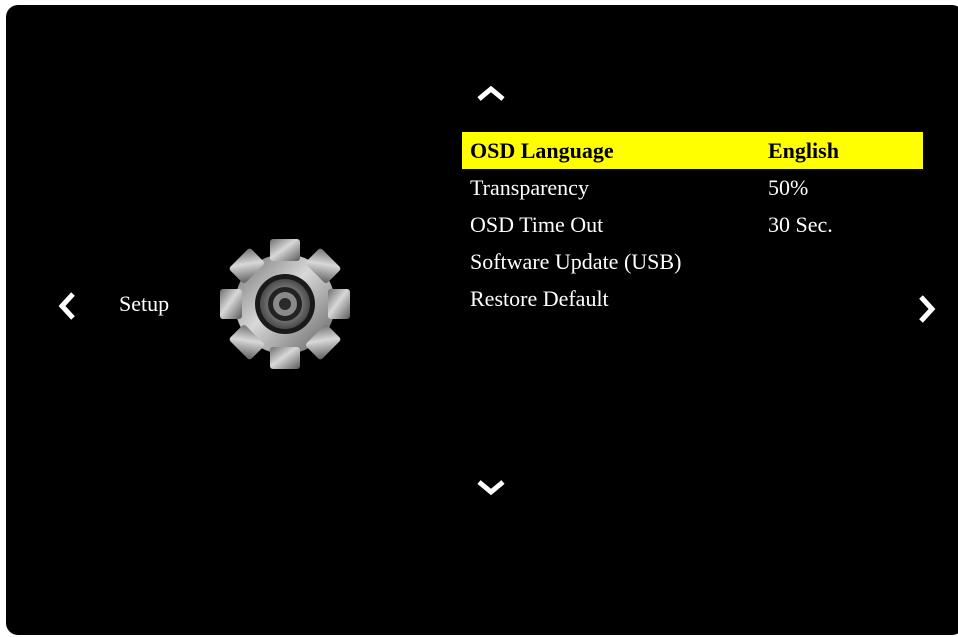  What do you see at coordinates (529, 187) in the screenshot?
I see `menu-item-label: Transparency` at bounding box center [529, 187].